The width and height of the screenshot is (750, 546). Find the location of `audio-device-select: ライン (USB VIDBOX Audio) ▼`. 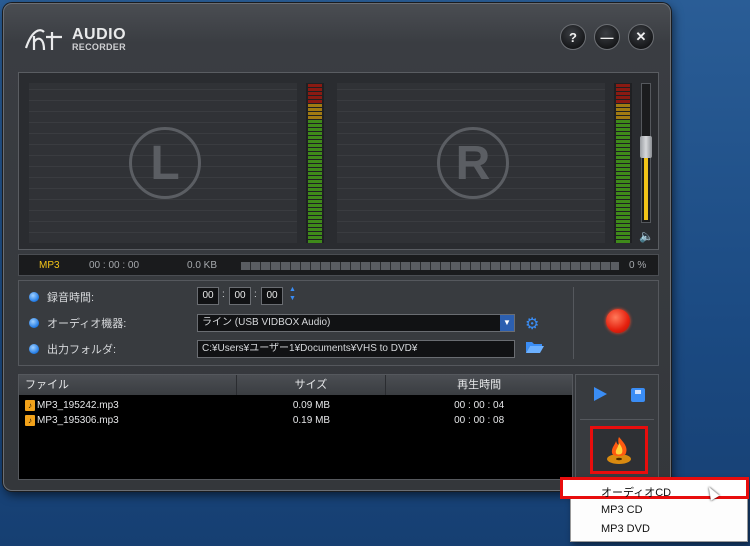

audio-device-select: ライン (USB VIDBOX Audio) ▼ is located at coordinates (356, 323).